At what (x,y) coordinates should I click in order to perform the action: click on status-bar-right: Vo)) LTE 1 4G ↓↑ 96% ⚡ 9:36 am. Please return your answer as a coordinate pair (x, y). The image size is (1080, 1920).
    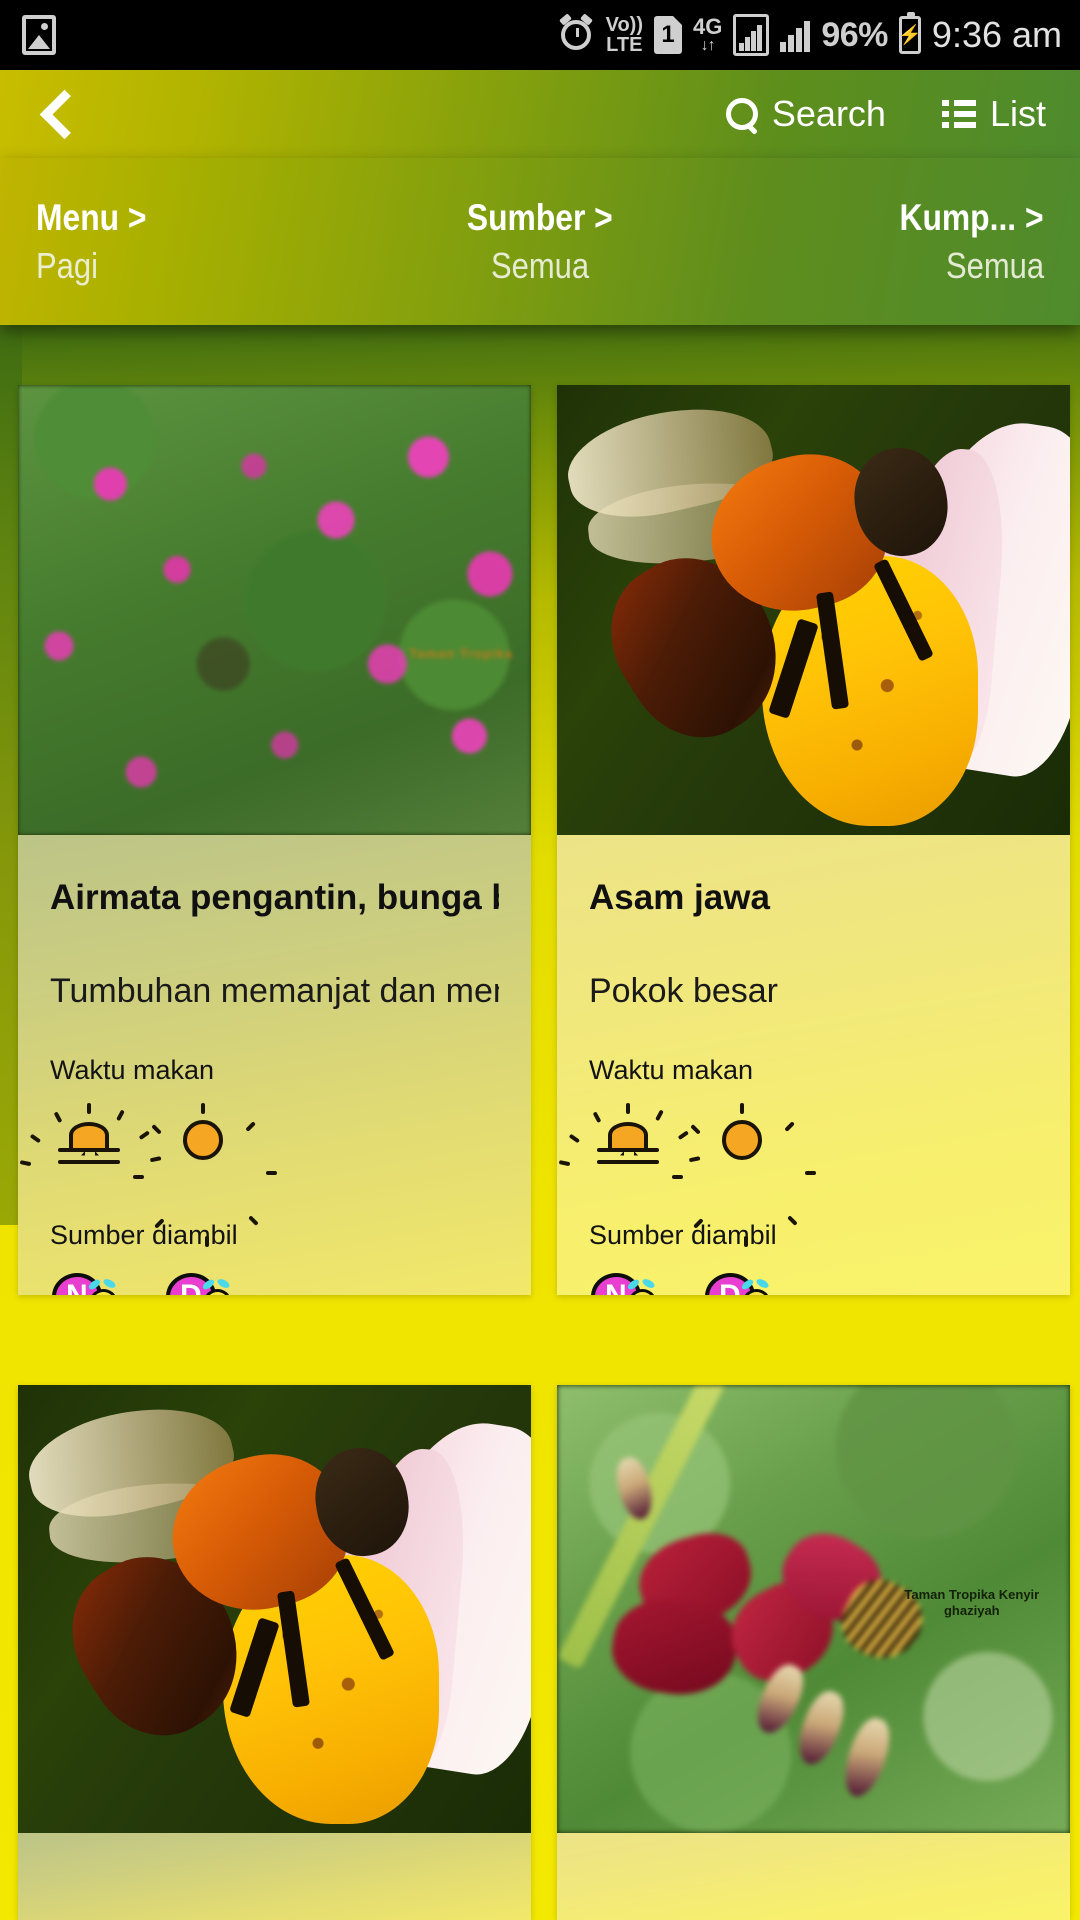
    Looking at the image, I should click on (809, 34).